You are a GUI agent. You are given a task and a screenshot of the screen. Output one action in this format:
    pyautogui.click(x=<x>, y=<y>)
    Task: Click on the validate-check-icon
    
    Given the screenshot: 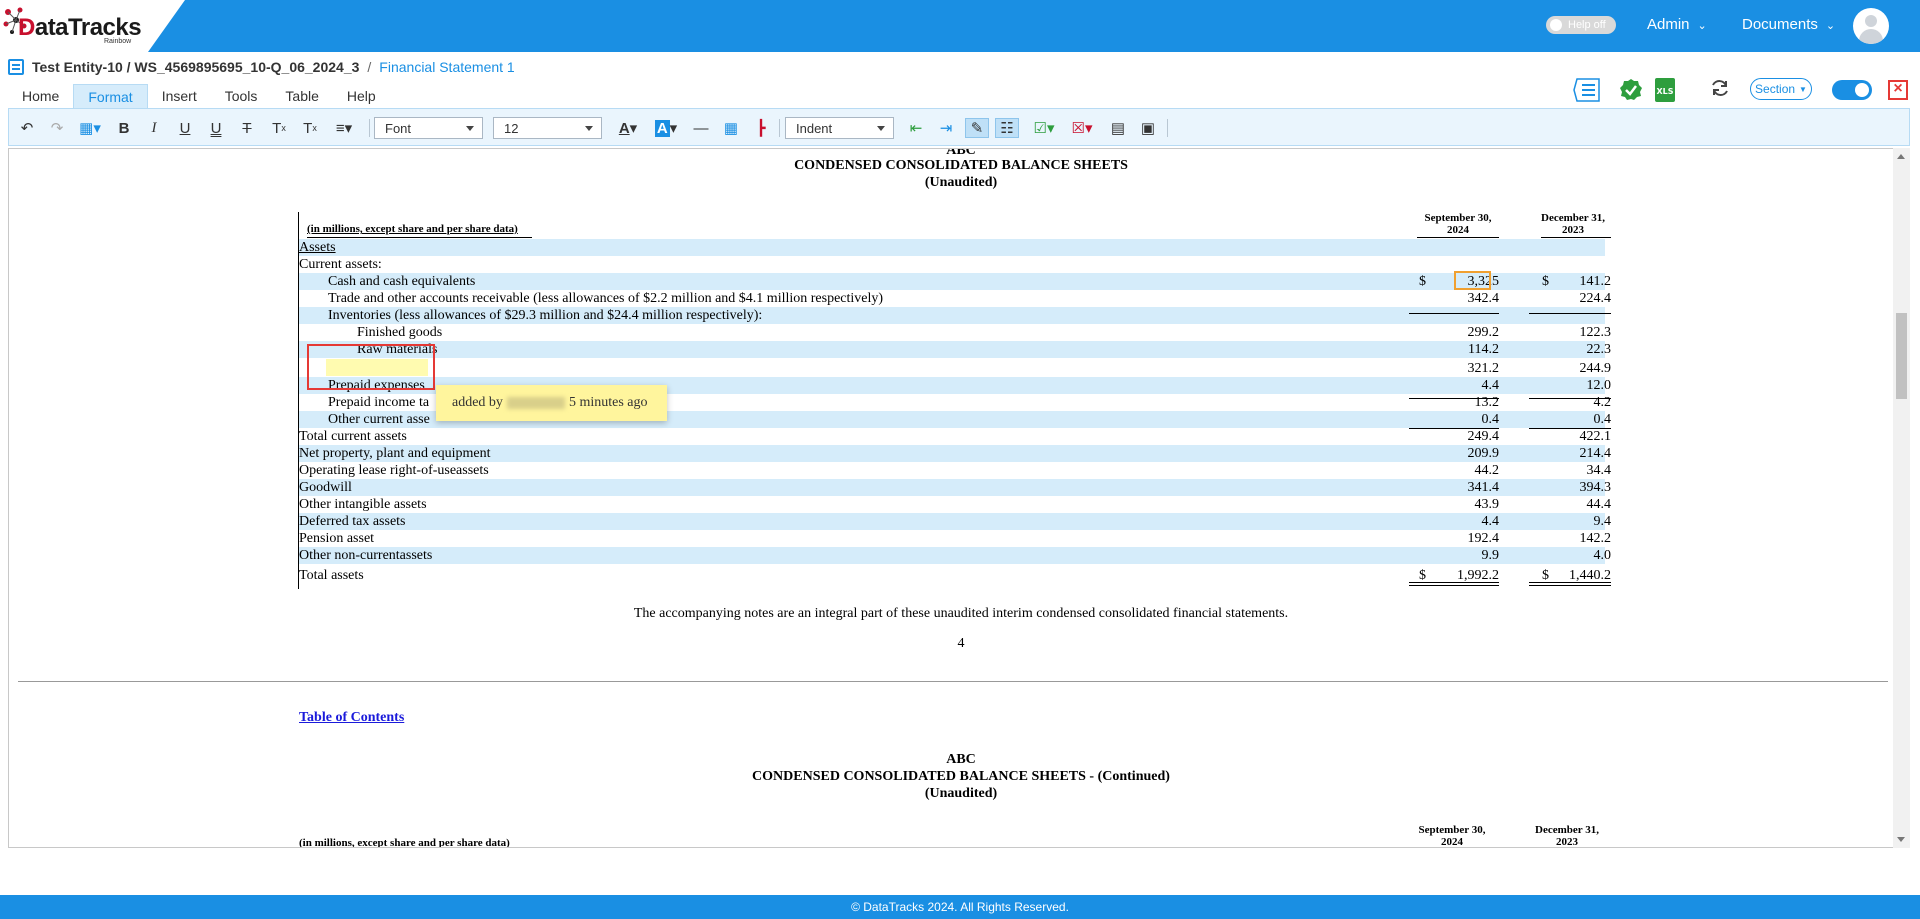 What is the action you would take?
    pyautogui.click(x=1631, y=90)
    